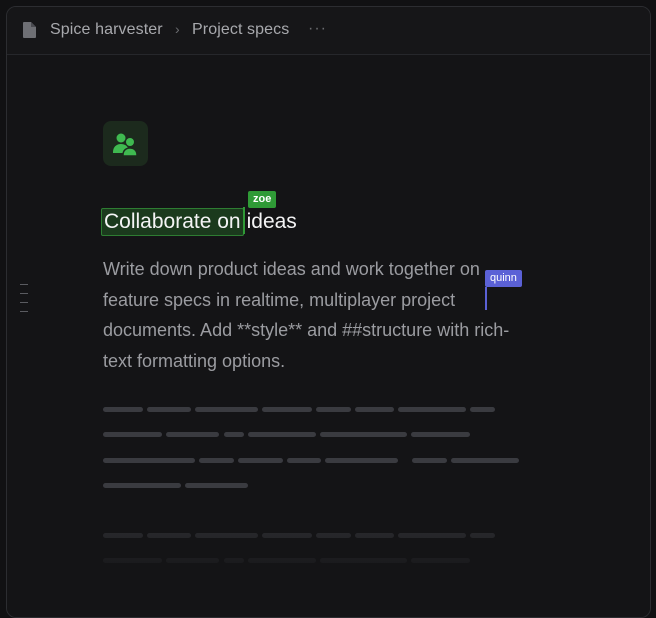 The width and height of the screenshot is (656, 618). What do you see at coordinates (25, 302) in the screenshot?
I see `drag-handle` at bounding box center [25, 302].